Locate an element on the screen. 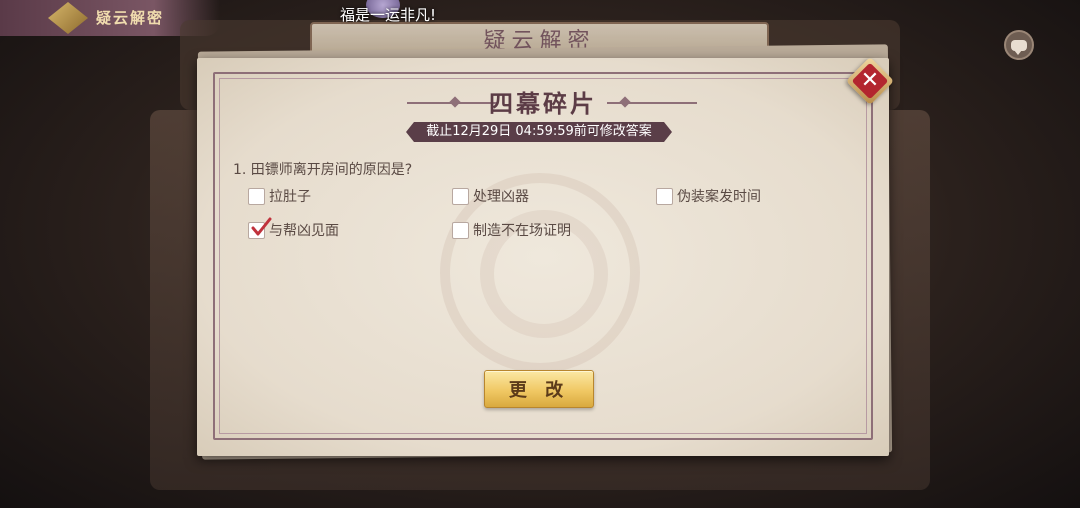  option-3: 伪装案发时间 is located at coordinates (708, 196).